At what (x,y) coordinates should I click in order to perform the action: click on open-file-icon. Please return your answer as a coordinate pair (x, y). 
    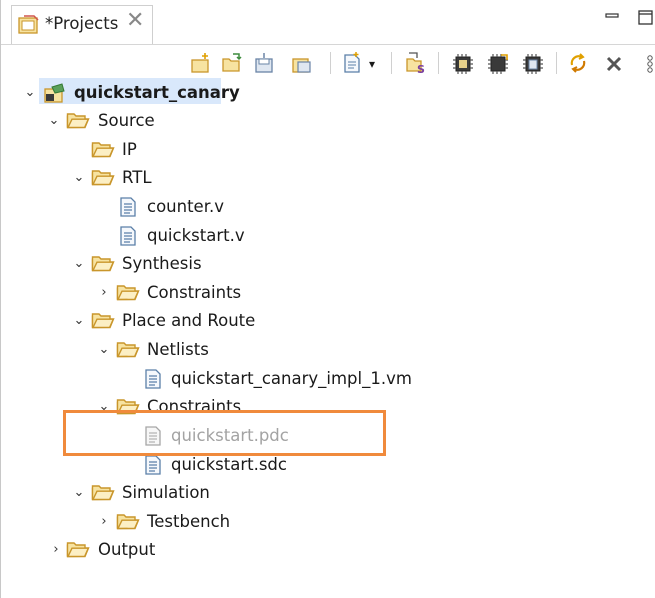
    Looking at the image, I should click on (232, 63).